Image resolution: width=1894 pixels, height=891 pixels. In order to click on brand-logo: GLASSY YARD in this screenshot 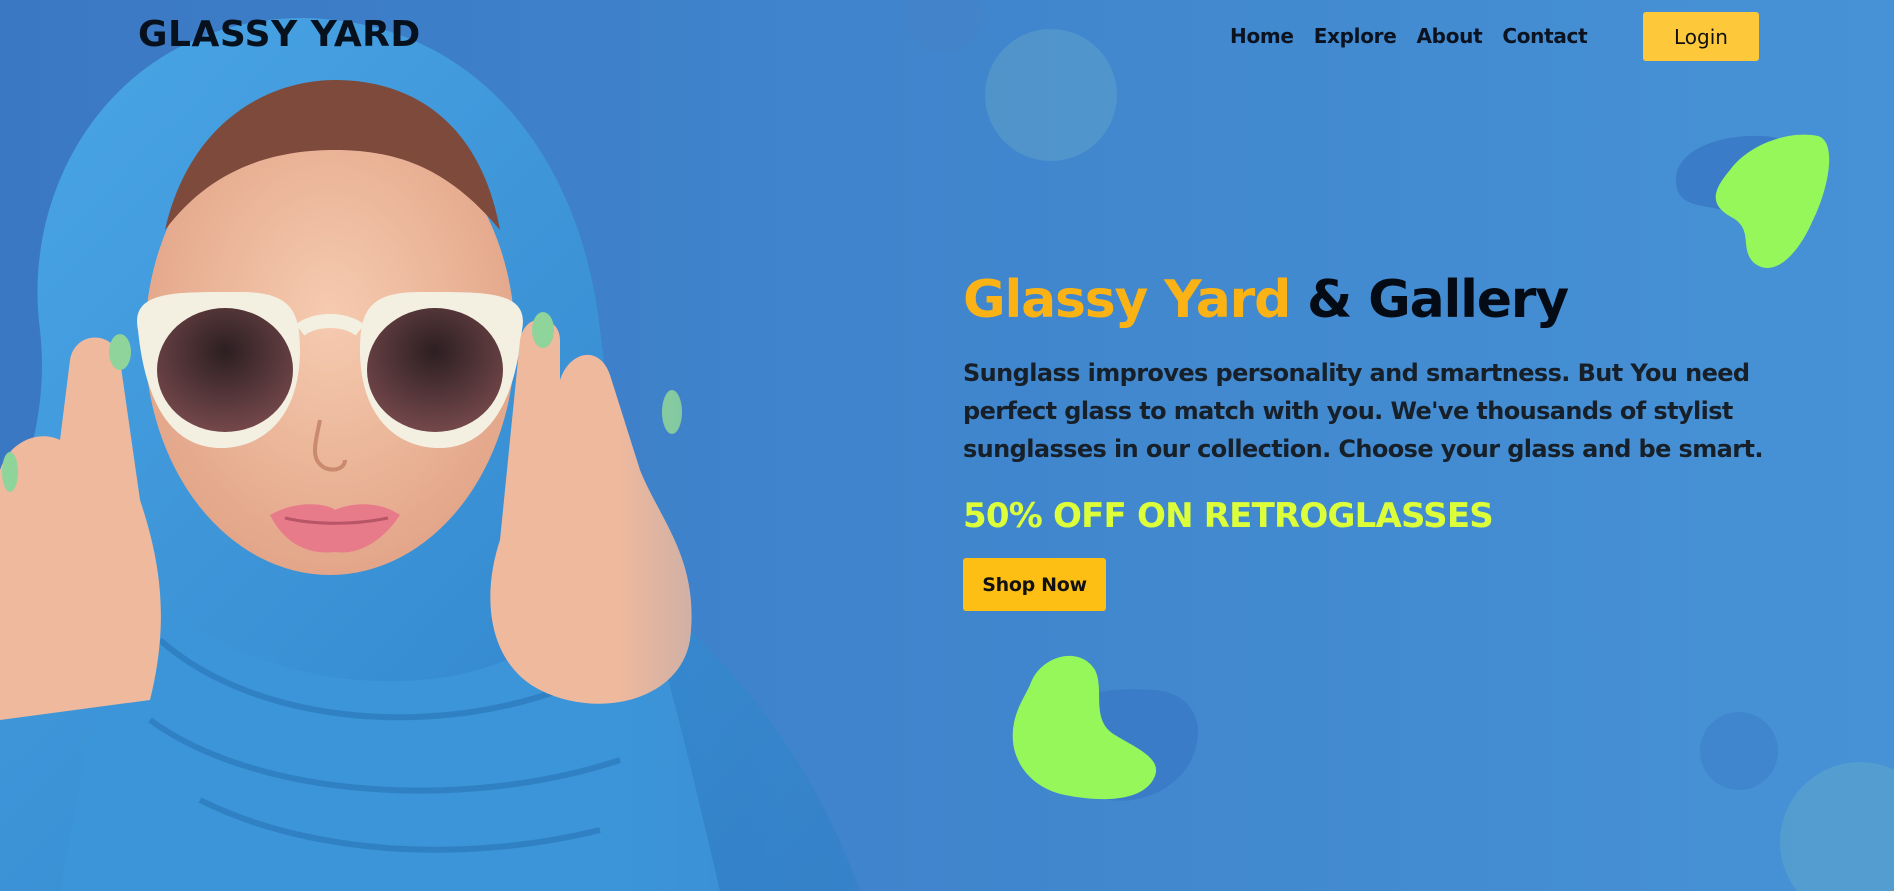, I will do `click(279, 34)`.